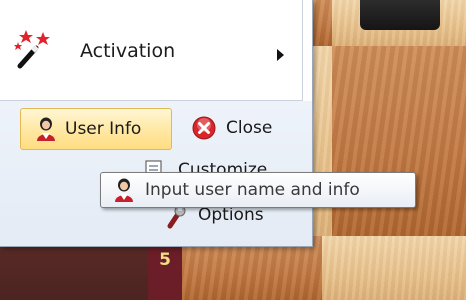 This screenshot has width=466, height=300. I want to click on board-coordinate-label: 5, so click(165, 260).